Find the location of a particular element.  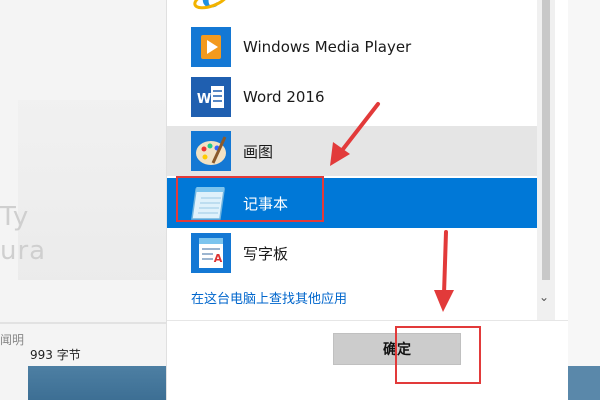

app-label: Windows Media Player is located at coordinates (327, 47).